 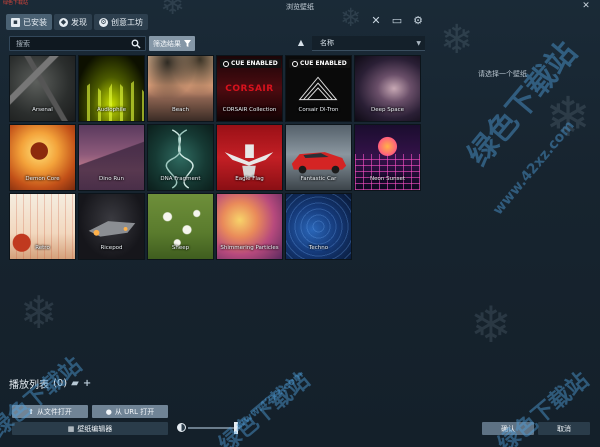 I want to click on globe-icon: ●, so click(x=108, y=411).